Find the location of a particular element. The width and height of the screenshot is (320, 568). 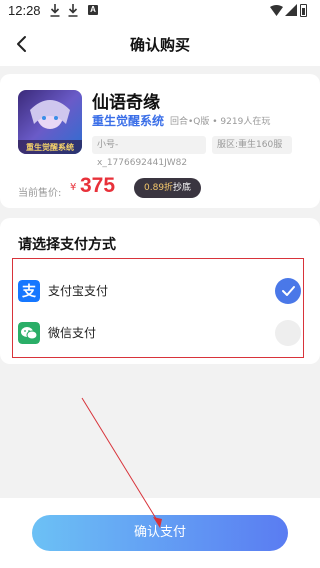

cellular-signal-icon is located at coordinates (291, 10).